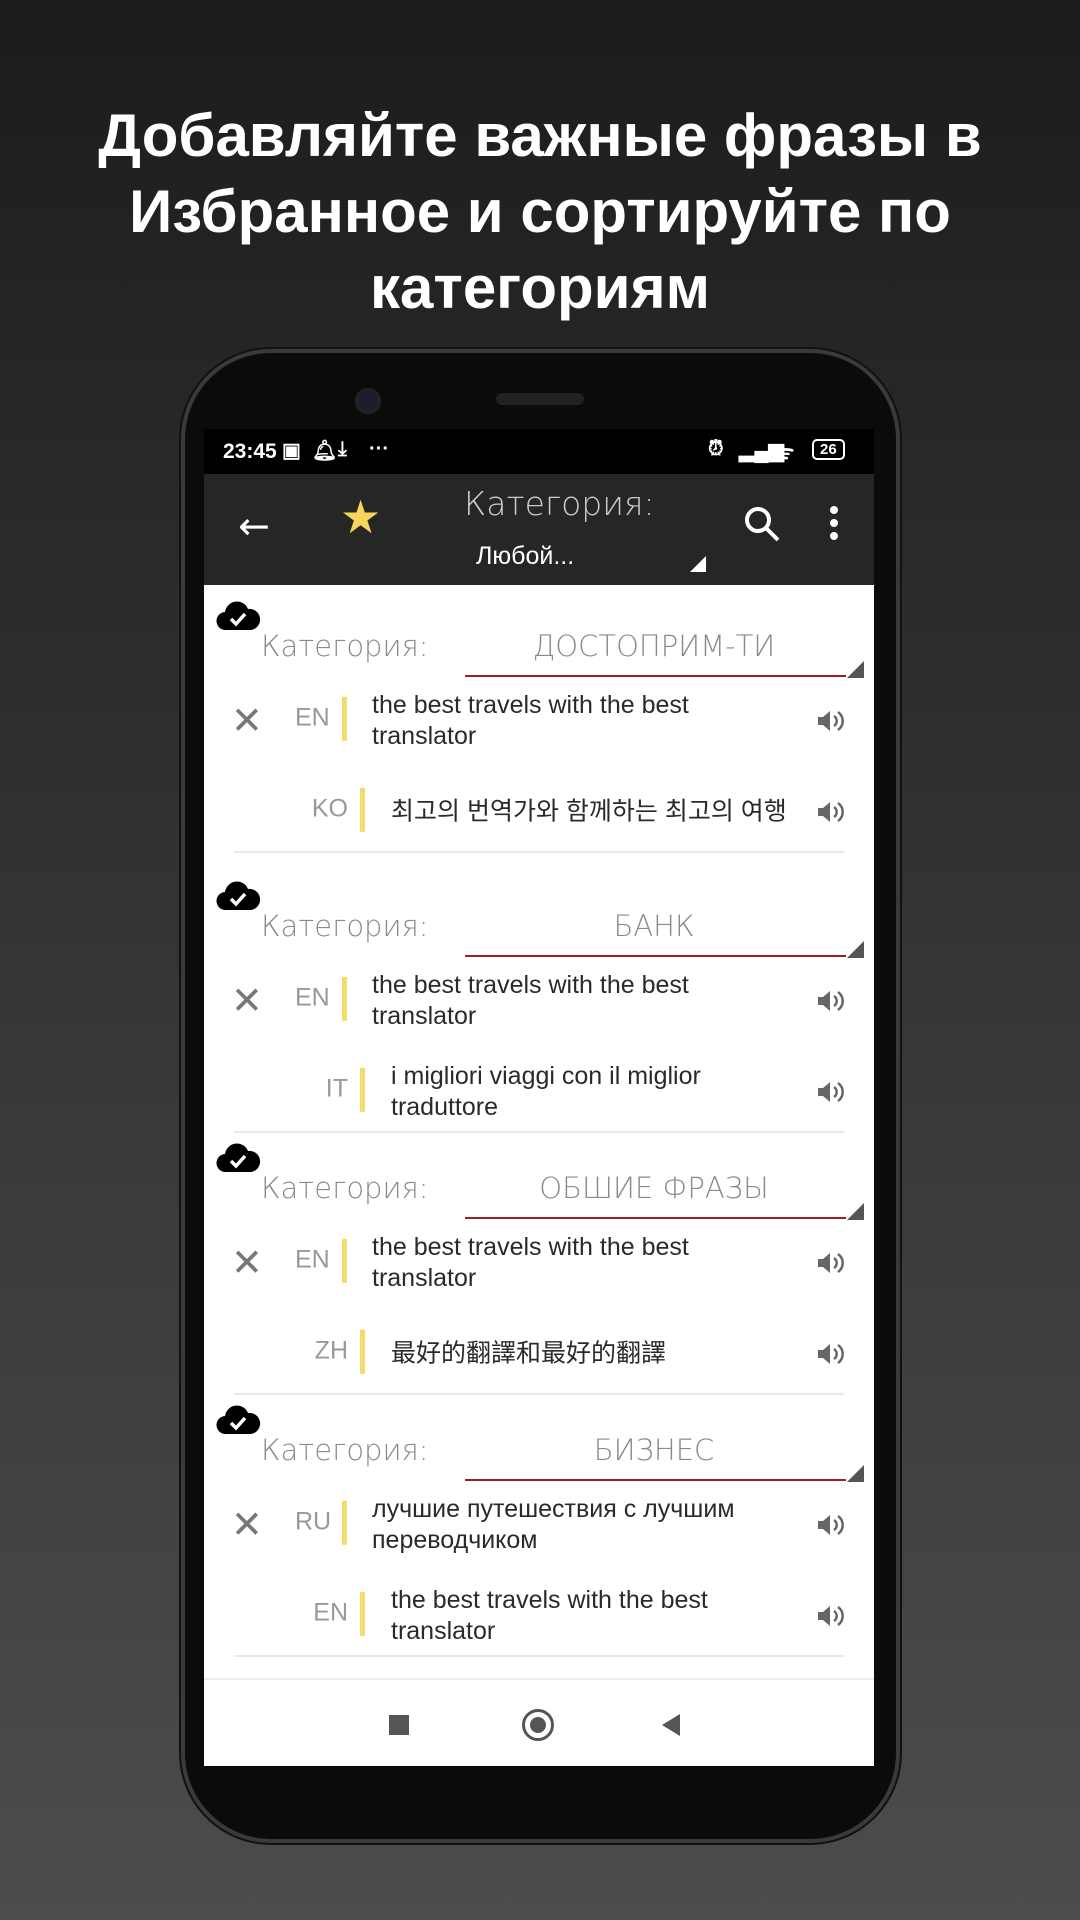 The image size is (1080, 1920). What do you see at coordinates (553, 1524) in the screenshot?
I see `phrase-text: лучшие путешествия с лучшим переводчиком` at bounding box center [553, 1524].